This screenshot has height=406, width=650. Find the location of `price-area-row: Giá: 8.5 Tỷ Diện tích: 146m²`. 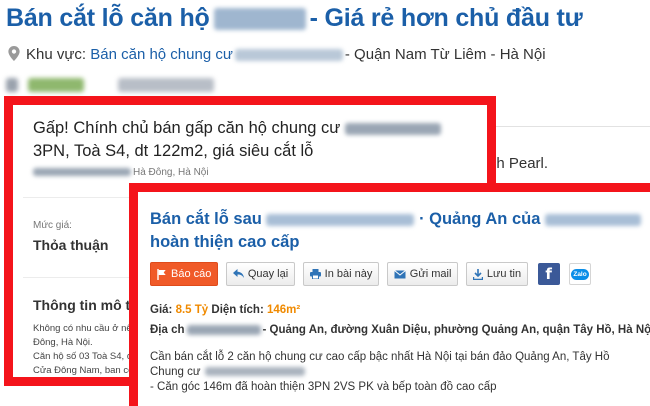

price-area-row: Giá: 8.5 Tỷ Diện tích: 146m² is located at coordinates (225, 310).